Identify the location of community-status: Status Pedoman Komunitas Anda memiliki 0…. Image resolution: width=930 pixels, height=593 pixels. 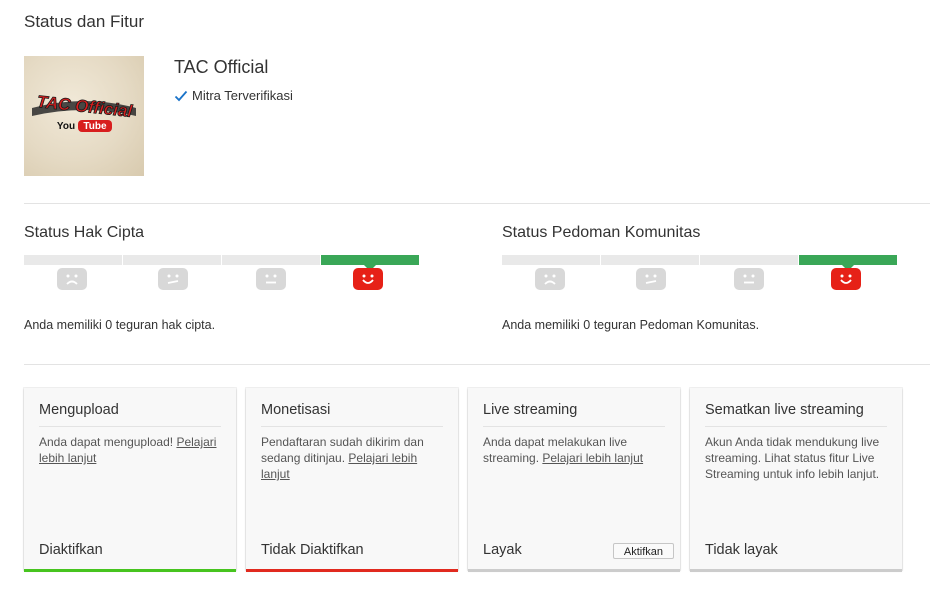
(700, 278).